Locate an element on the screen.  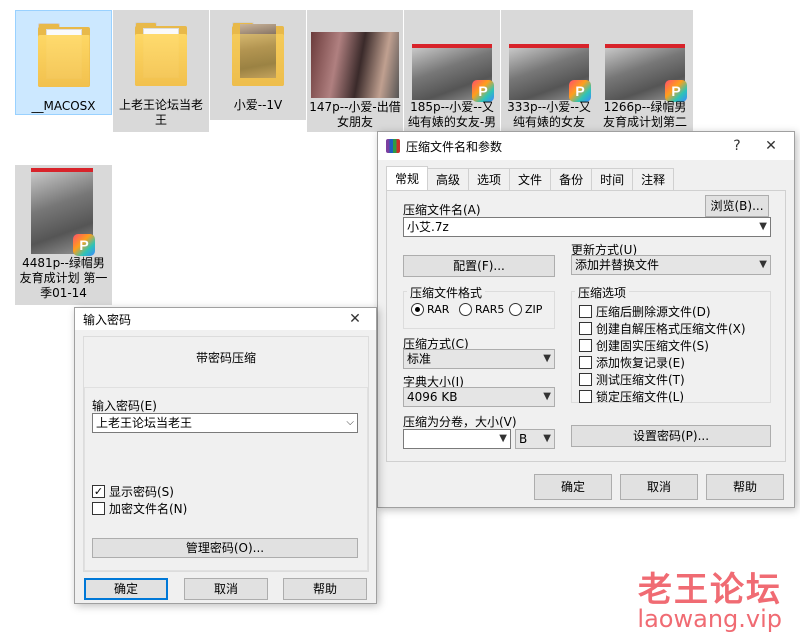
file-item-pdf: P 4481p--绿帽男友育成计划 第一季01-14 is located at coordinates (63, 235).